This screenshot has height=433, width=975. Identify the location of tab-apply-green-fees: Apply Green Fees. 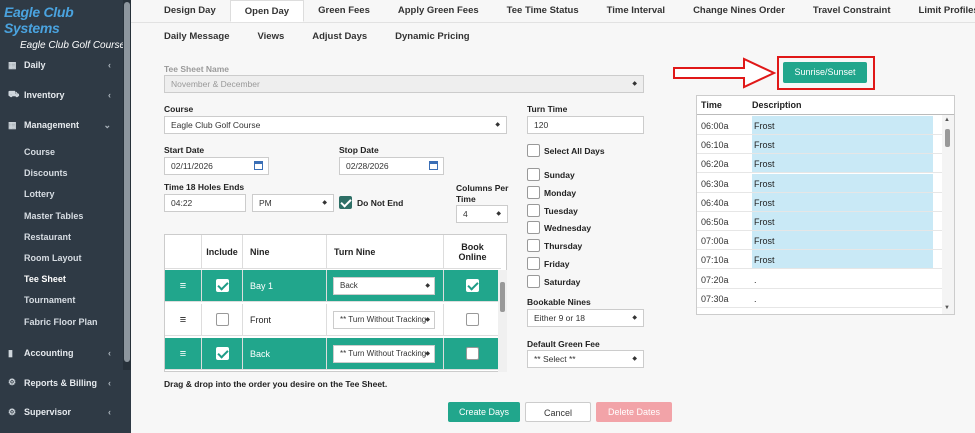
(438, 11).